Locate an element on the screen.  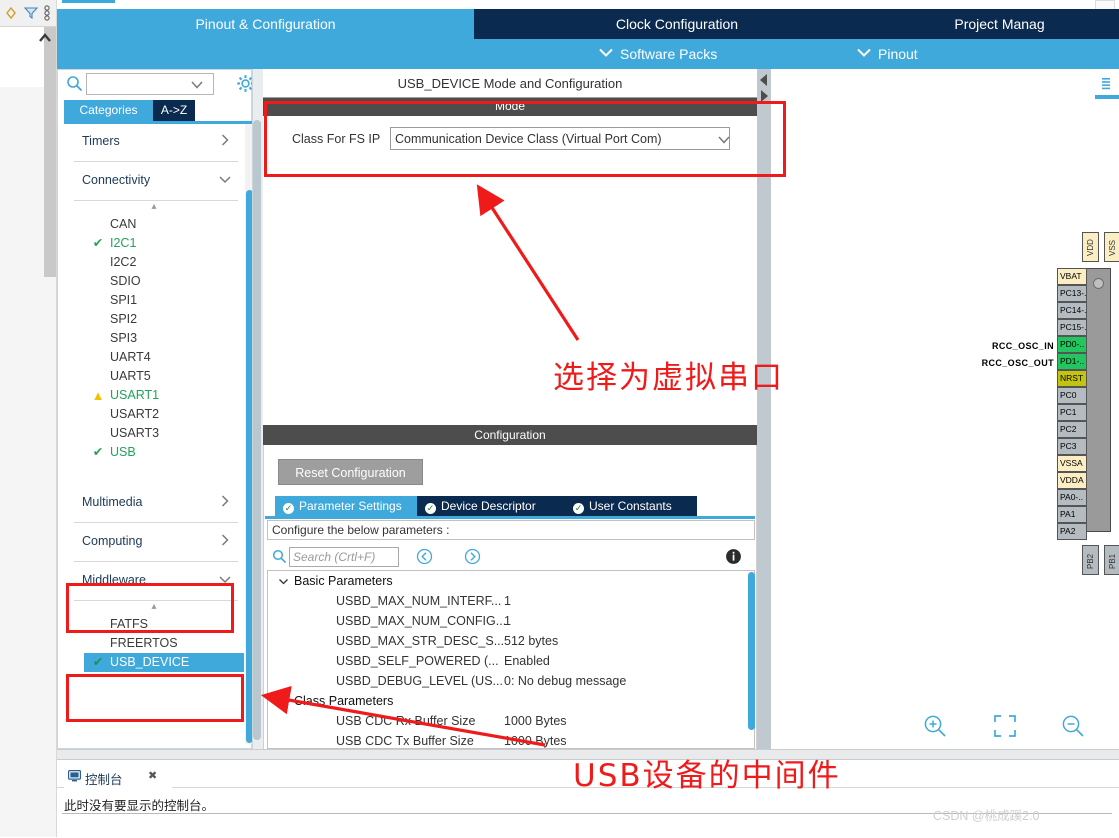
sidebar-splitter-thumb is located at coordinates (257, 430).